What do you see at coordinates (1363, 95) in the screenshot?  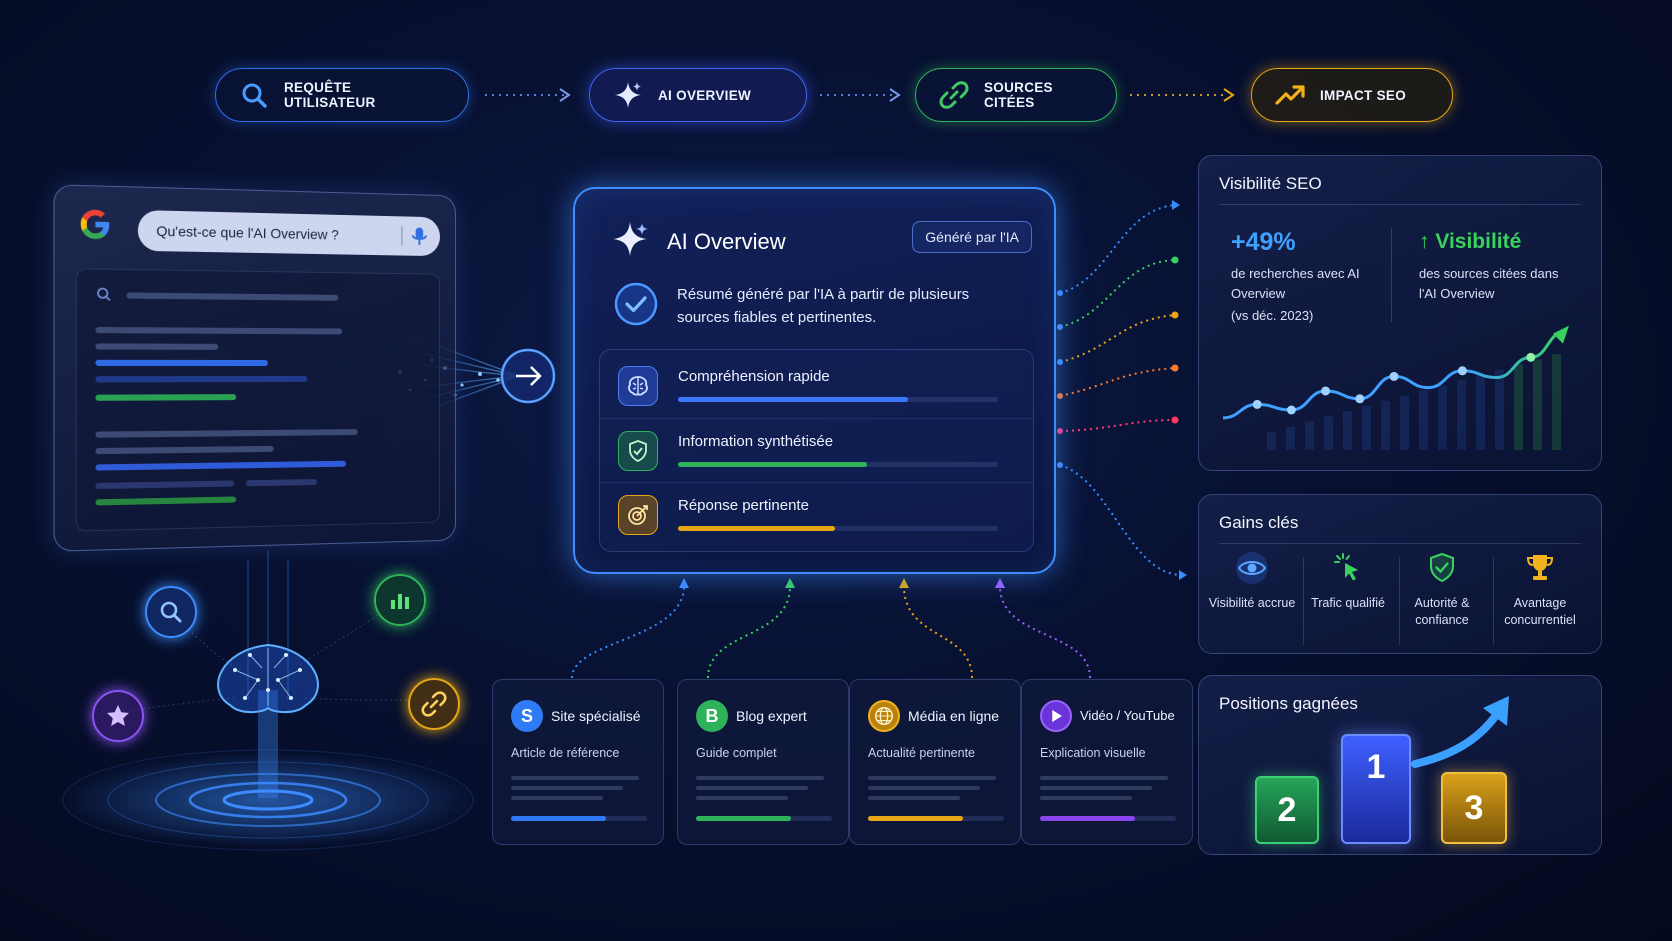 I see `pipeline-step-label: IMPACT SEO` at bounding box center [1363, 95].